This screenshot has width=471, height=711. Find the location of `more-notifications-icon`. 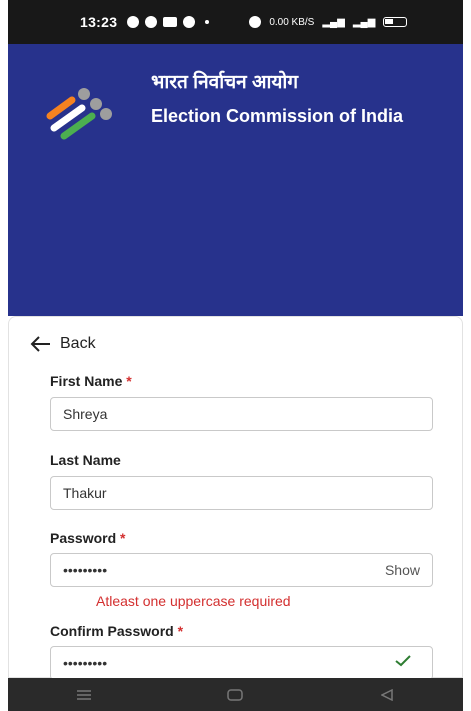

more-notifications-icon is located at coordinates (207, 22).